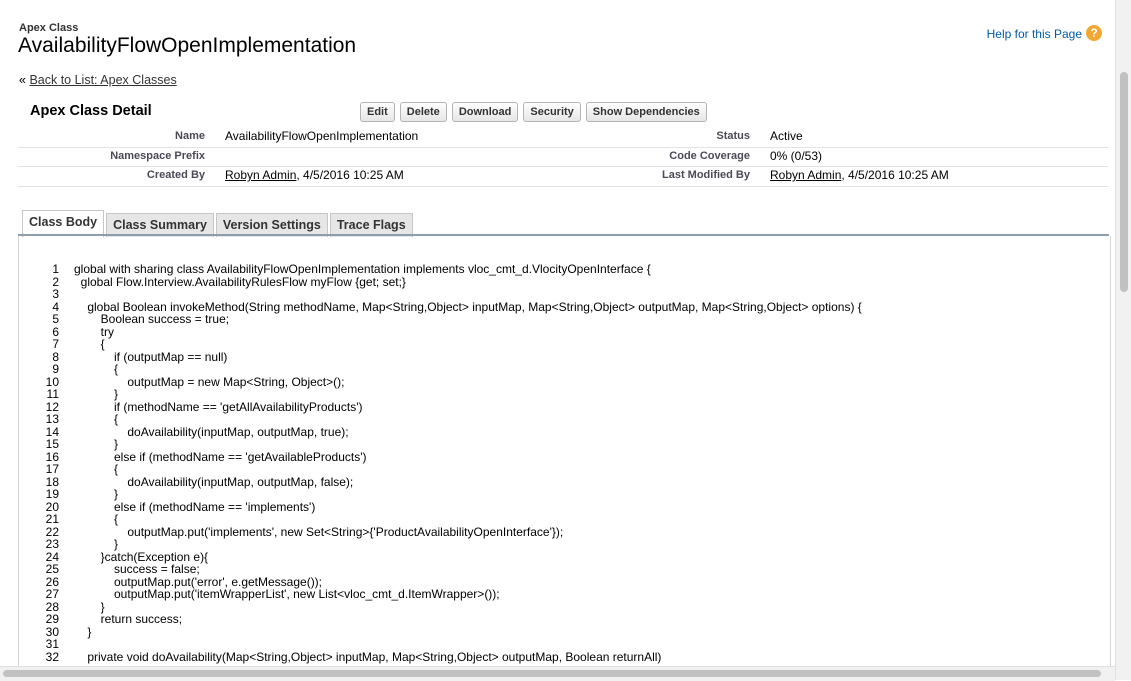  Describe the element at coordinates (55, 369) in the screenshot. I see `line-number: 9` at that location.